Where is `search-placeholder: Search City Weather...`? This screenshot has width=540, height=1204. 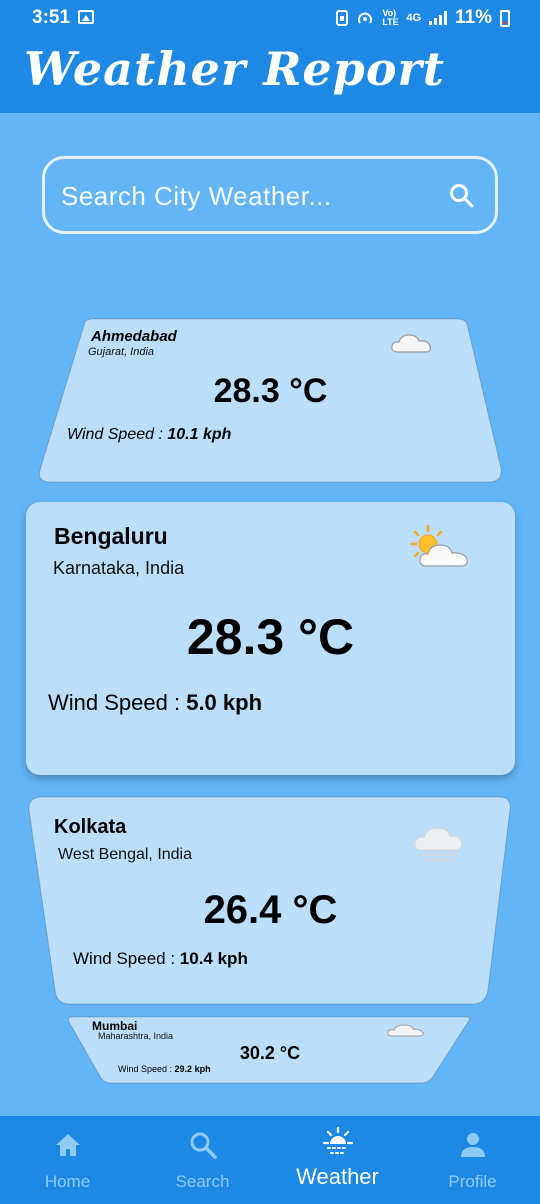
search-placeholder: Search City Weather... is located at coordinates (196, 196).